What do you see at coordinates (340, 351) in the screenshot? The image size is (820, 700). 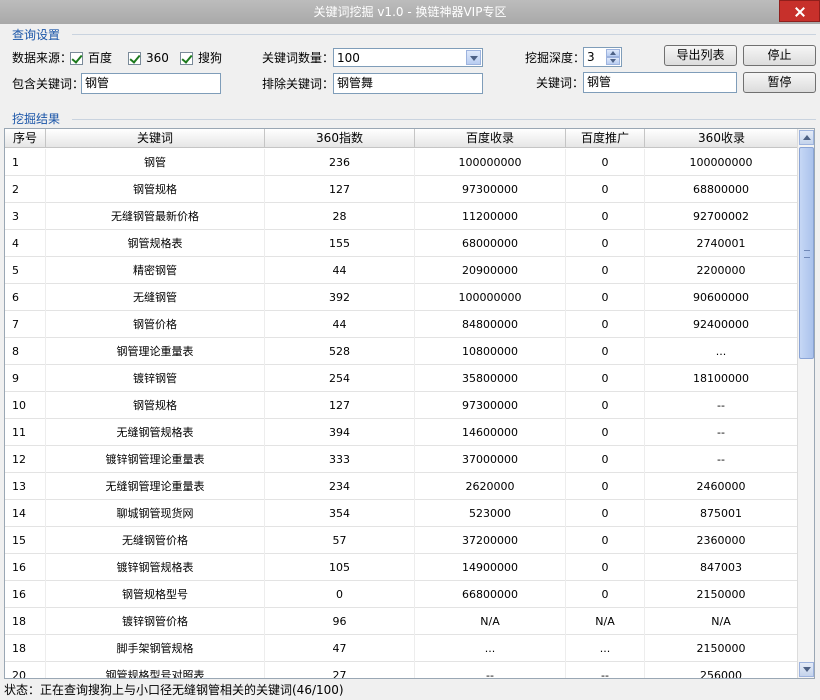 I see `cell-360-index: 528` at bounding box center [340, 351].